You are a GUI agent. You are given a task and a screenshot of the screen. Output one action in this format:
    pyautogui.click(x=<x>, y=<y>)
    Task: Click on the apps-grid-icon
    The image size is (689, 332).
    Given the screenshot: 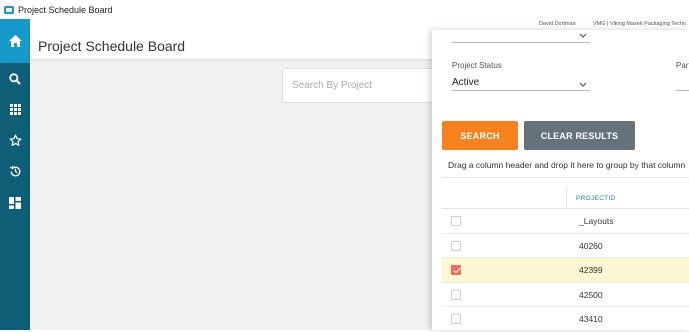 What is the action you would take?
    pyautogui.click(x=15, y=109)
    